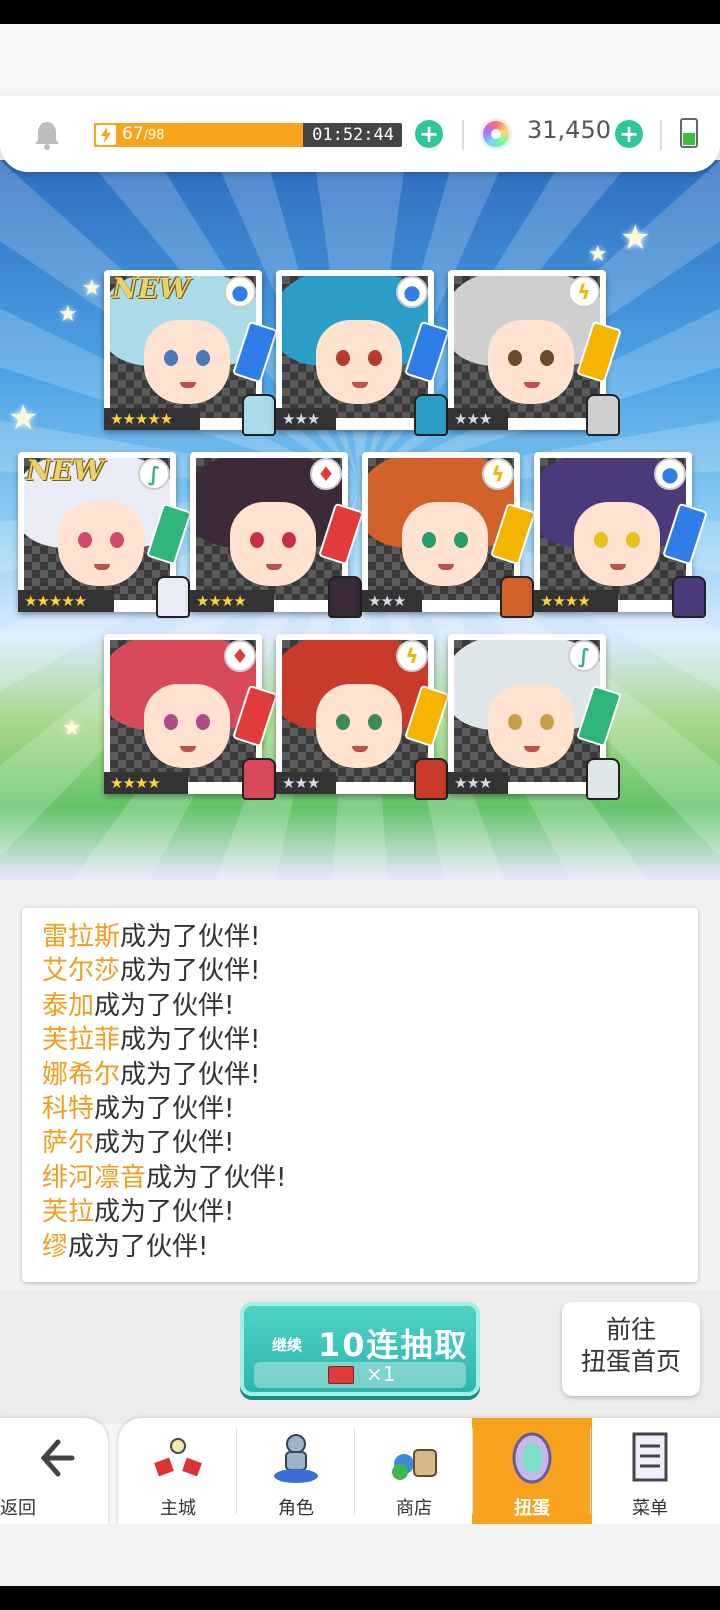 This screenshot has width=720, height=1610. I want to click on nav-item-character: 角色, so click(296, 1471).